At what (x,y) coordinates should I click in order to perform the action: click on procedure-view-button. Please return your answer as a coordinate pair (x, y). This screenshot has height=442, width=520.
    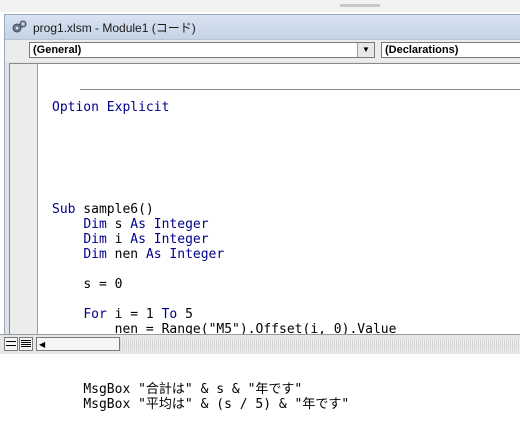
    Looking at the image, I should click on (11, 344).